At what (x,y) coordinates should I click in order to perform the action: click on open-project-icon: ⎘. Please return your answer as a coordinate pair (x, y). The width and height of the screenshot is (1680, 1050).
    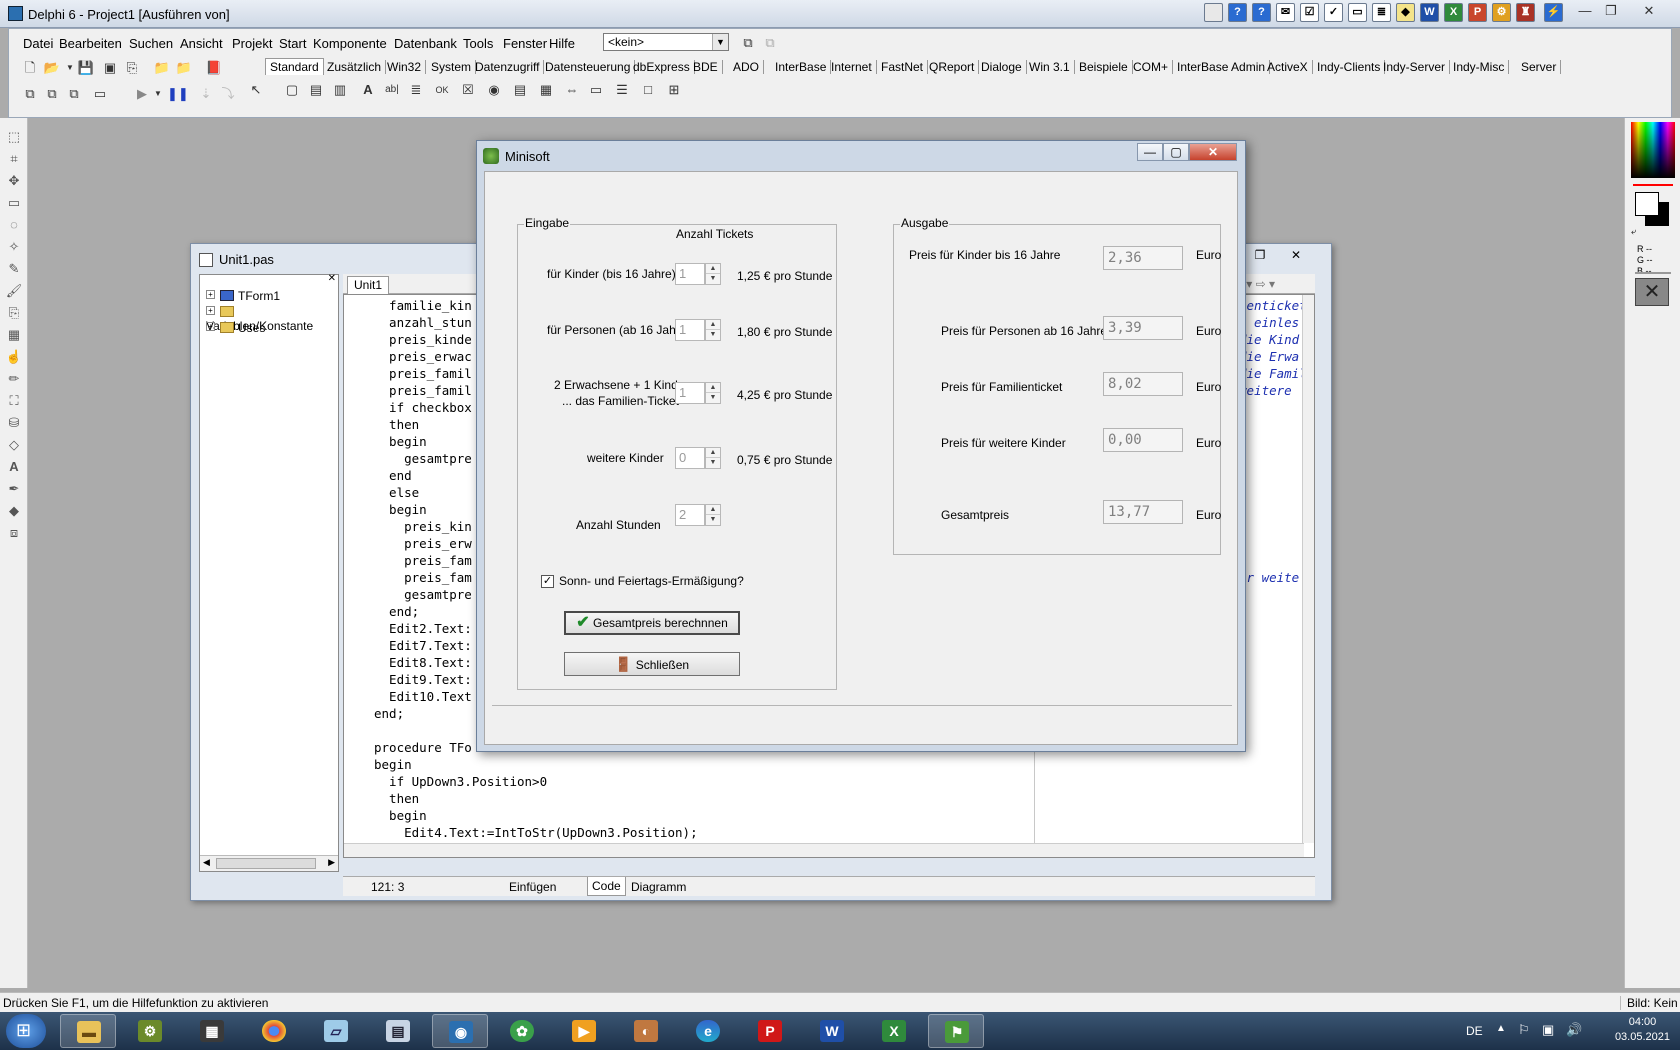
    Looking at the image, I should click on (132, 68).